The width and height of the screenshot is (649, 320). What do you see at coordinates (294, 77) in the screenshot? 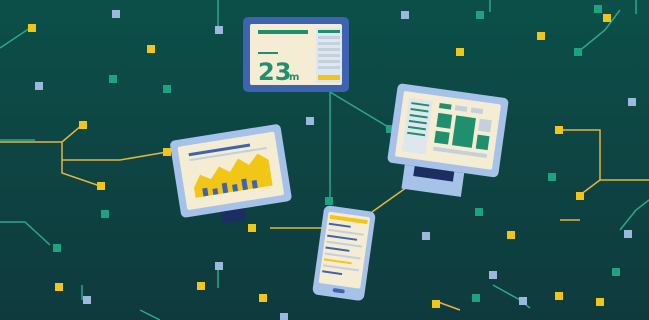
I see `unit-label: m` at bounding box center [294, 77].